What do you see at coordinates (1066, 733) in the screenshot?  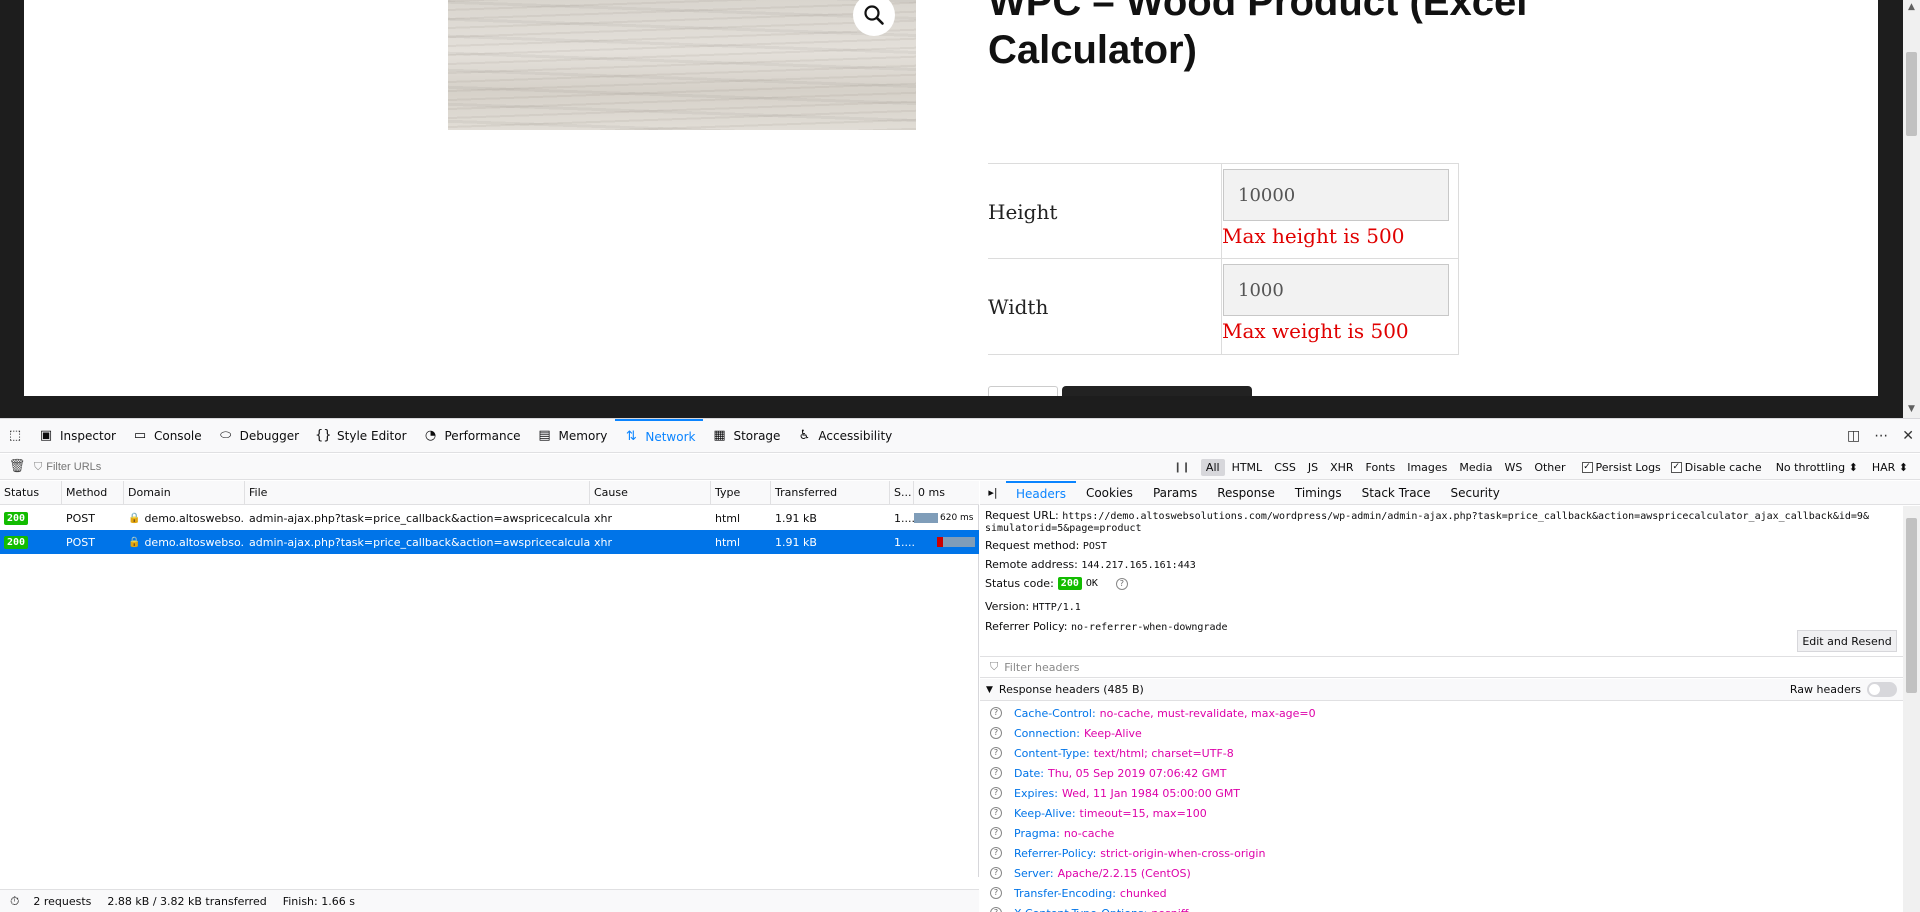 I see `response-header-row: ? Connection: Keep-Alive` at bounding box center [1066, 733].